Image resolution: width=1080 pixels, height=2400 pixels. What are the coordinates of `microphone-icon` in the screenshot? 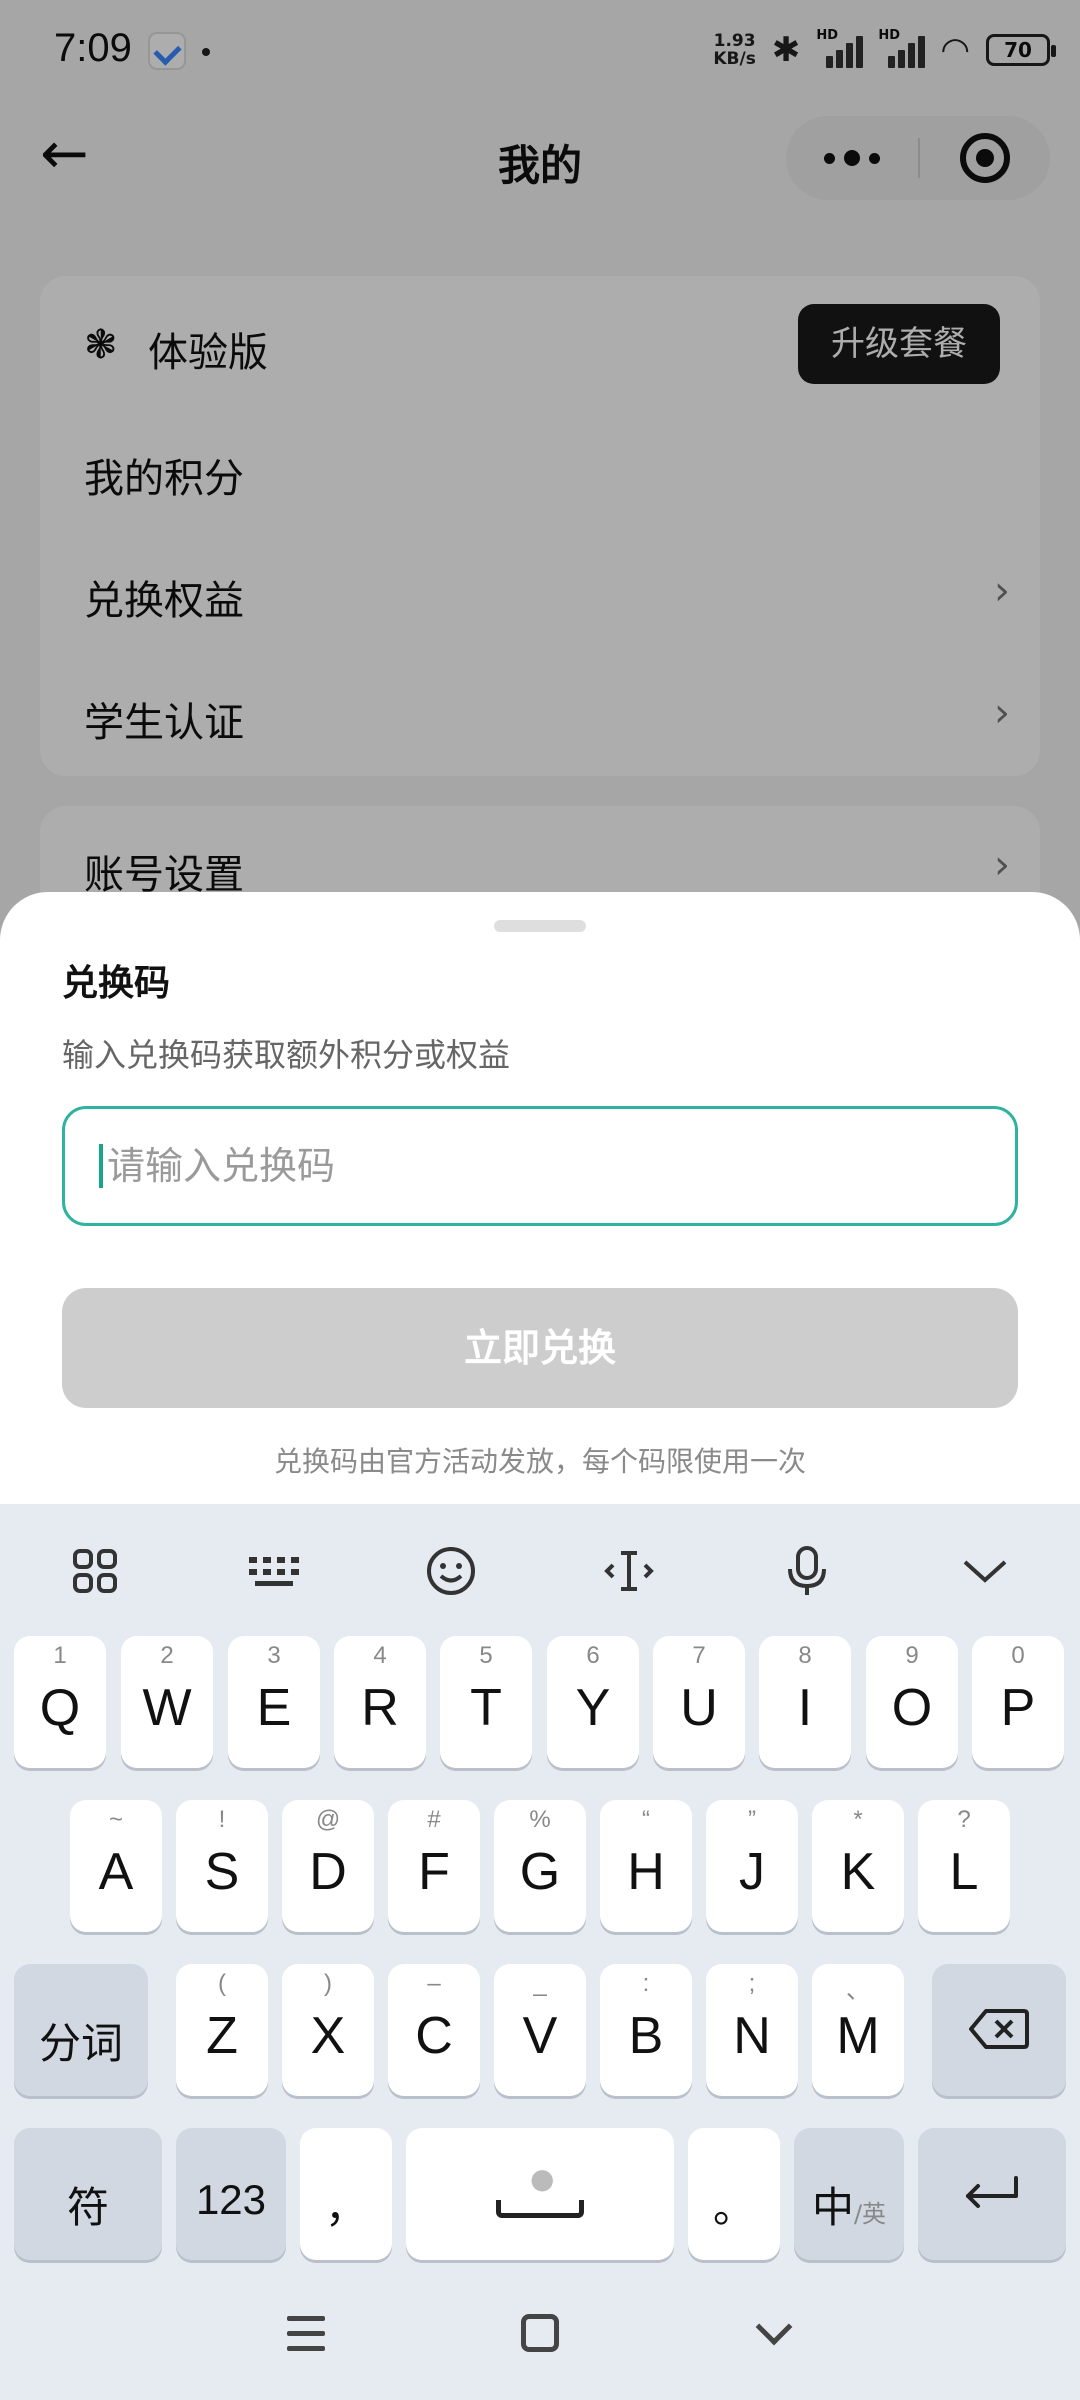 It's located at (807, 1571).